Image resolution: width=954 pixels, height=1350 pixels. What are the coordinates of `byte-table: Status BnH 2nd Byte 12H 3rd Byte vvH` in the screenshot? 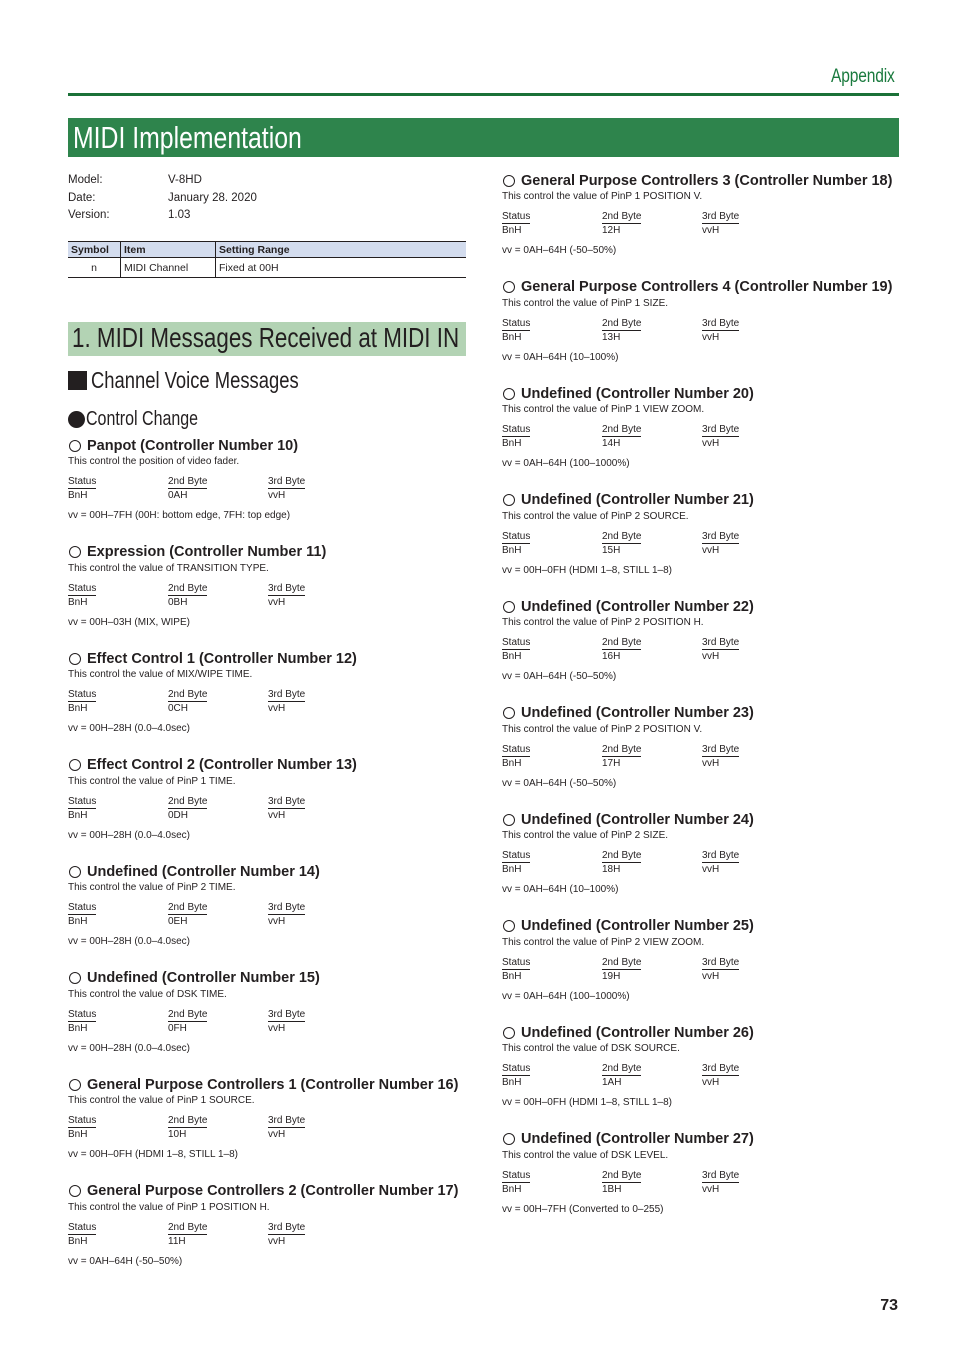 It's located at (702, 224).